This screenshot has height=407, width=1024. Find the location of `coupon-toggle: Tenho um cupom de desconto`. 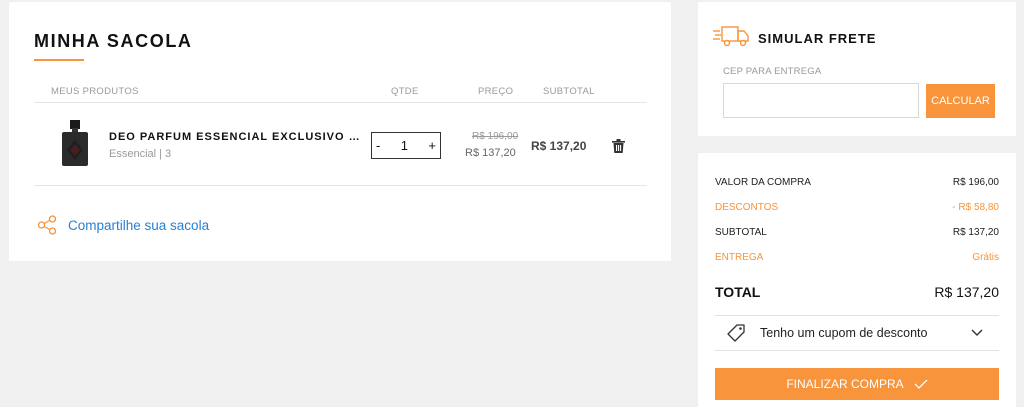

coupon-toggle: Tenho um cupom de desconto is located at coordinates (857, 333).